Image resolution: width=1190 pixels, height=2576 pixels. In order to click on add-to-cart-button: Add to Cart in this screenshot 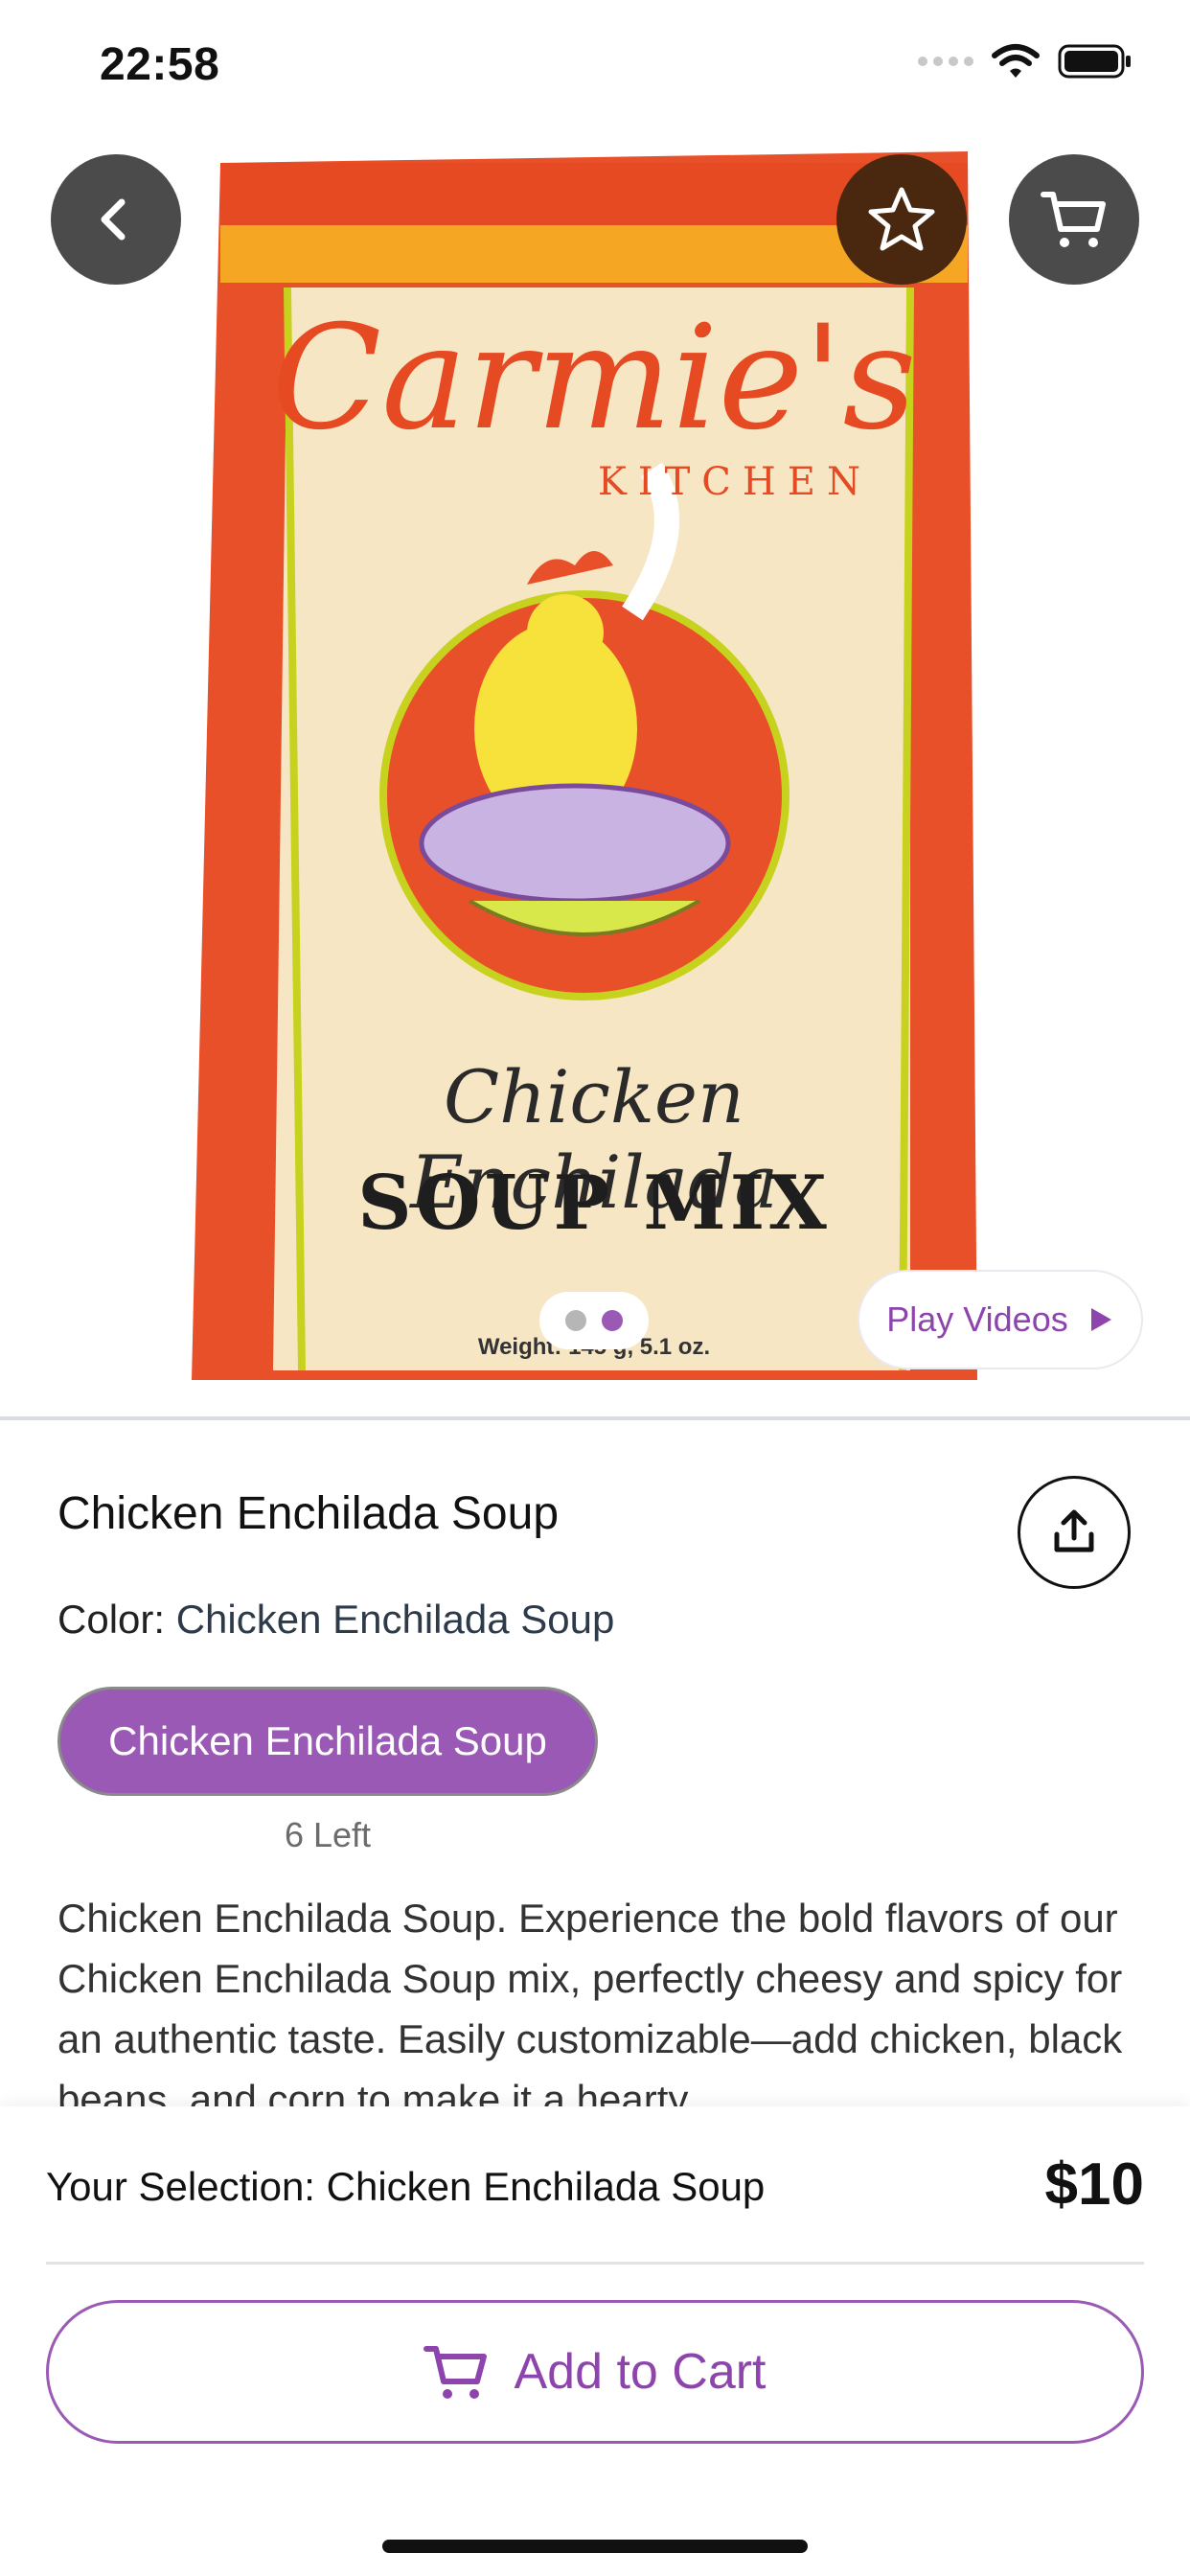, I will do `click(595, 2372)`.